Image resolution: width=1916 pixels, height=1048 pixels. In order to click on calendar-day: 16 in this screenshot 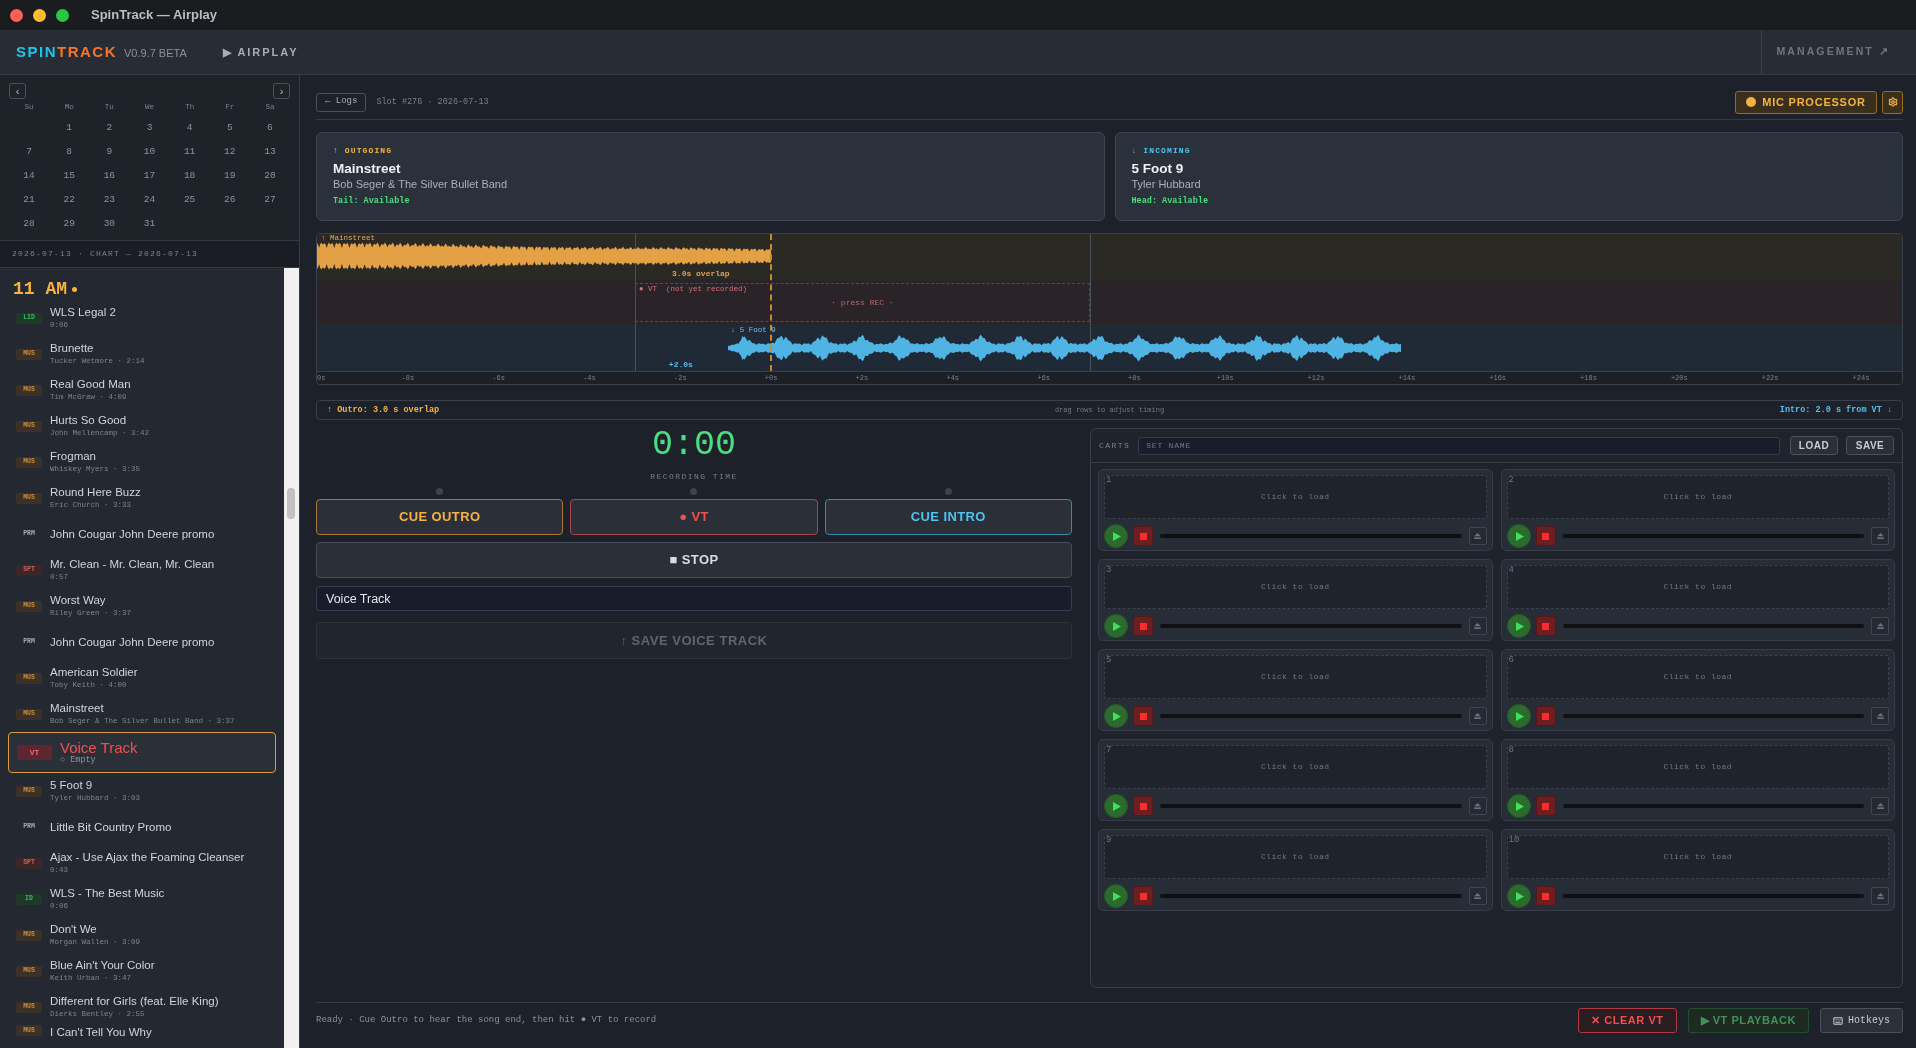, I will do `click(109, 176)`.